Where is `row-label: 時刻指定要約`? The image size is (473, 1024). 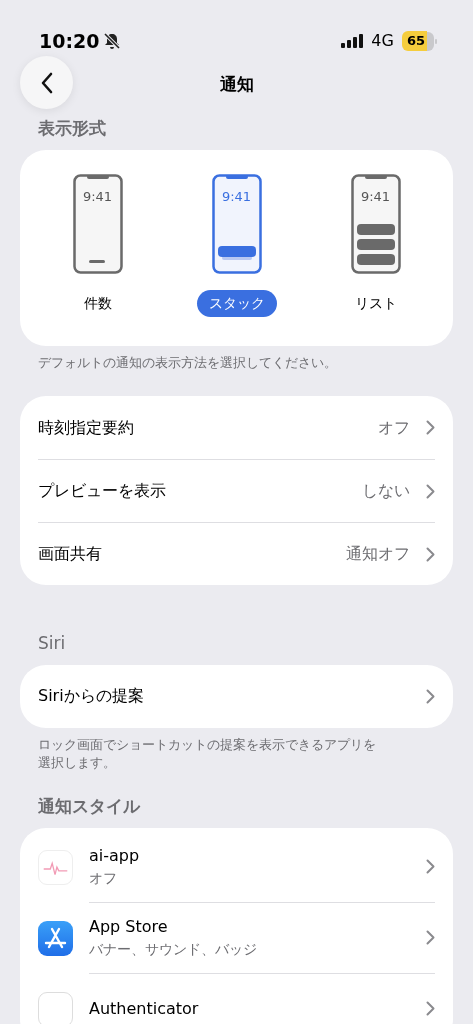
row-label: 時刻指定要約 is located at coordinates (86, 427).